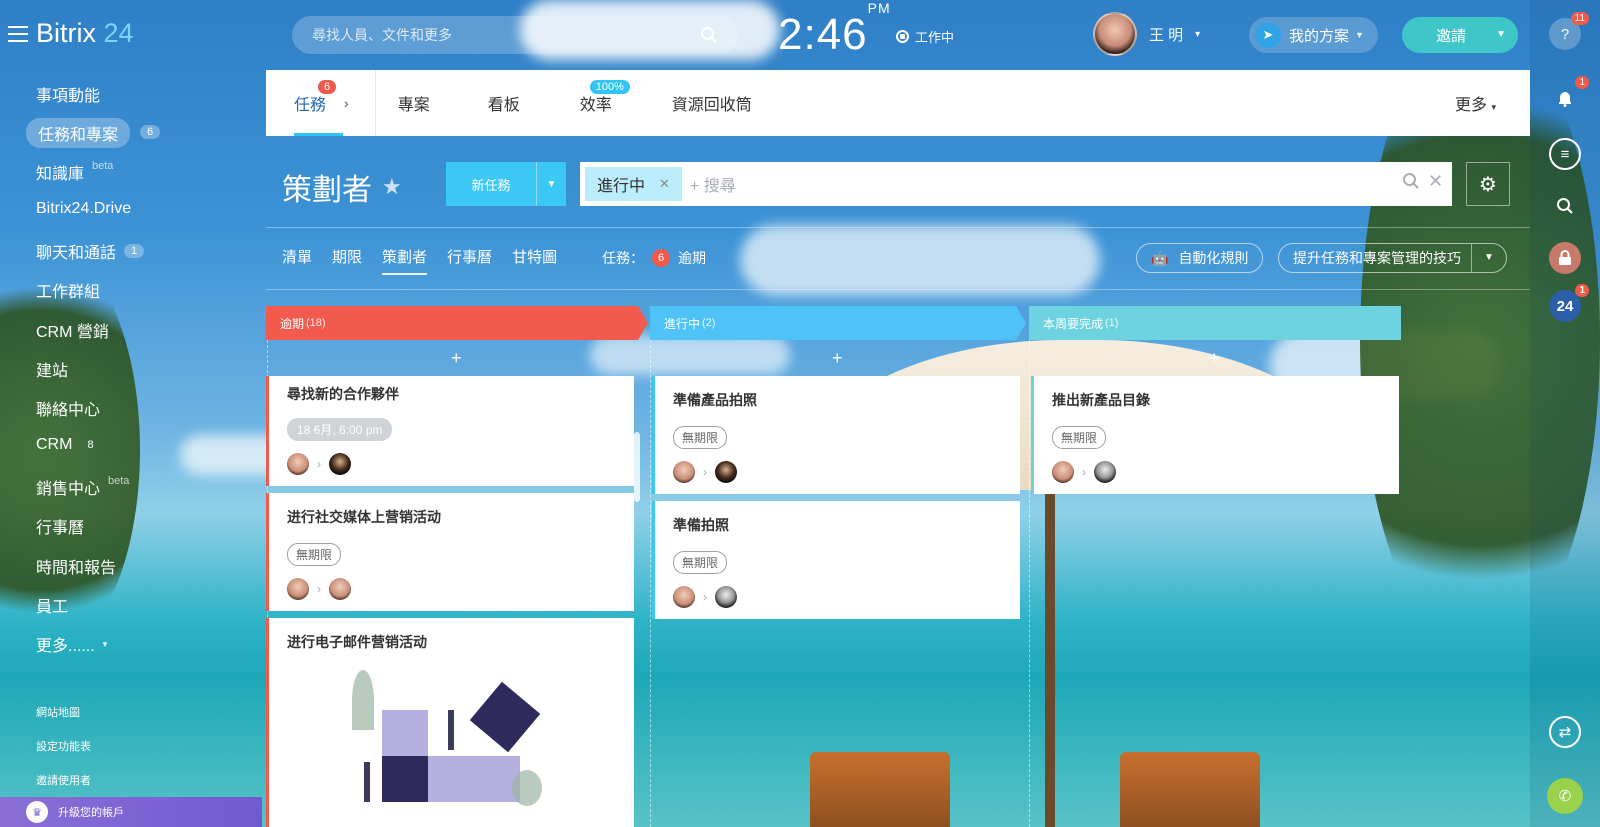  I want to click on menu-item-calendar: 行事曆, so click(60, 526).